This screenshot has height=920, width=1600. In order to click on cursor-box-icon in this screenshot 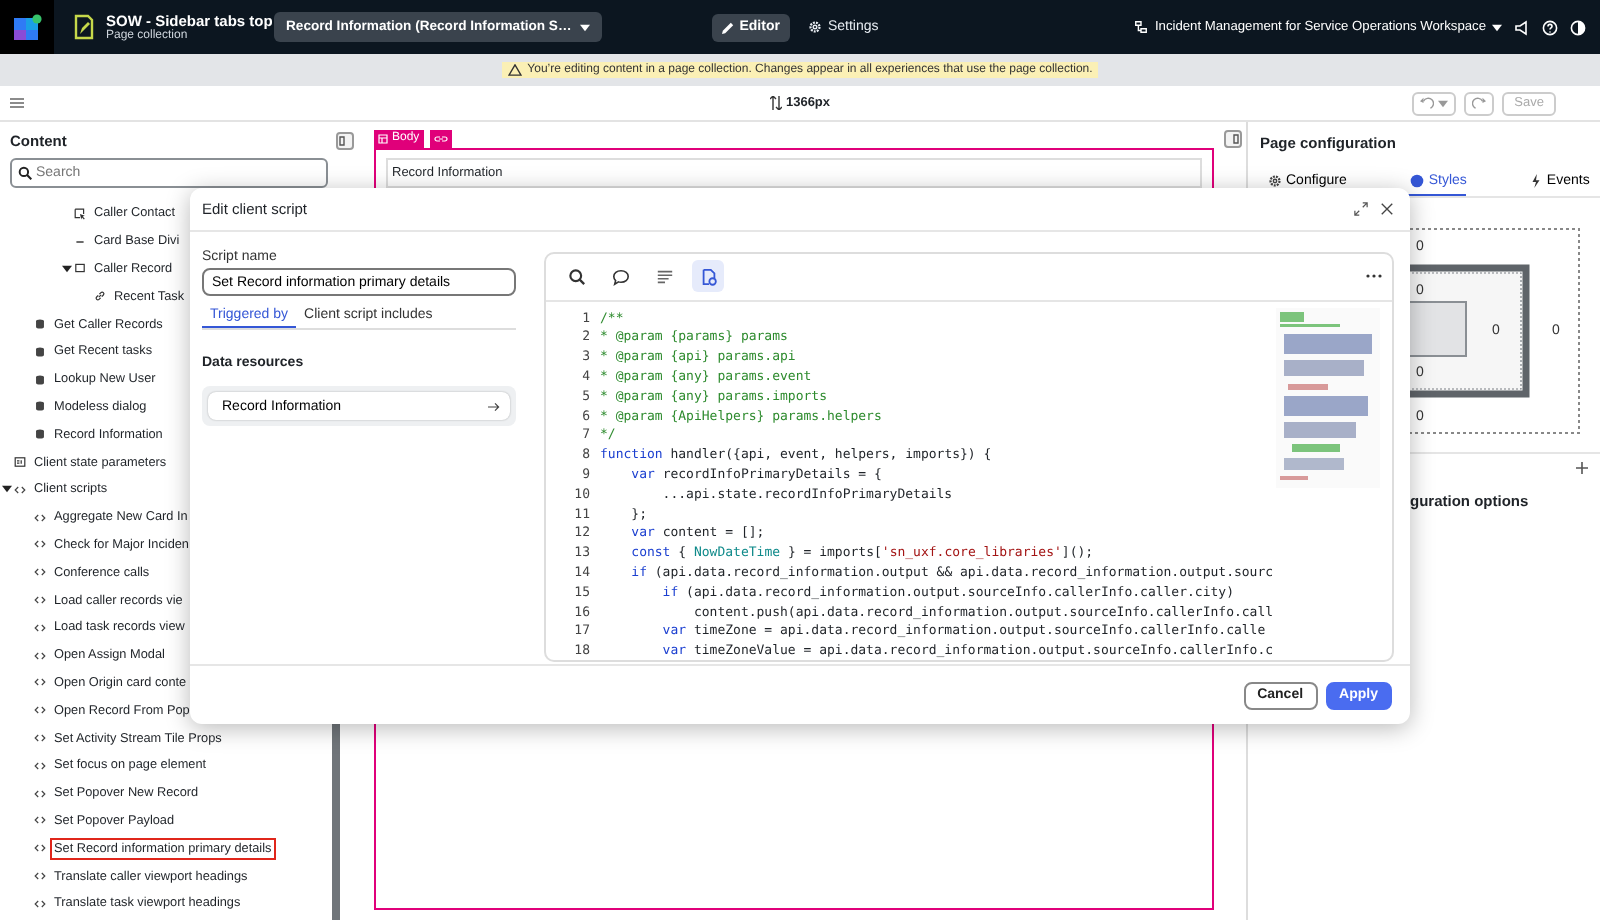, I will do `click(80, 213)`.